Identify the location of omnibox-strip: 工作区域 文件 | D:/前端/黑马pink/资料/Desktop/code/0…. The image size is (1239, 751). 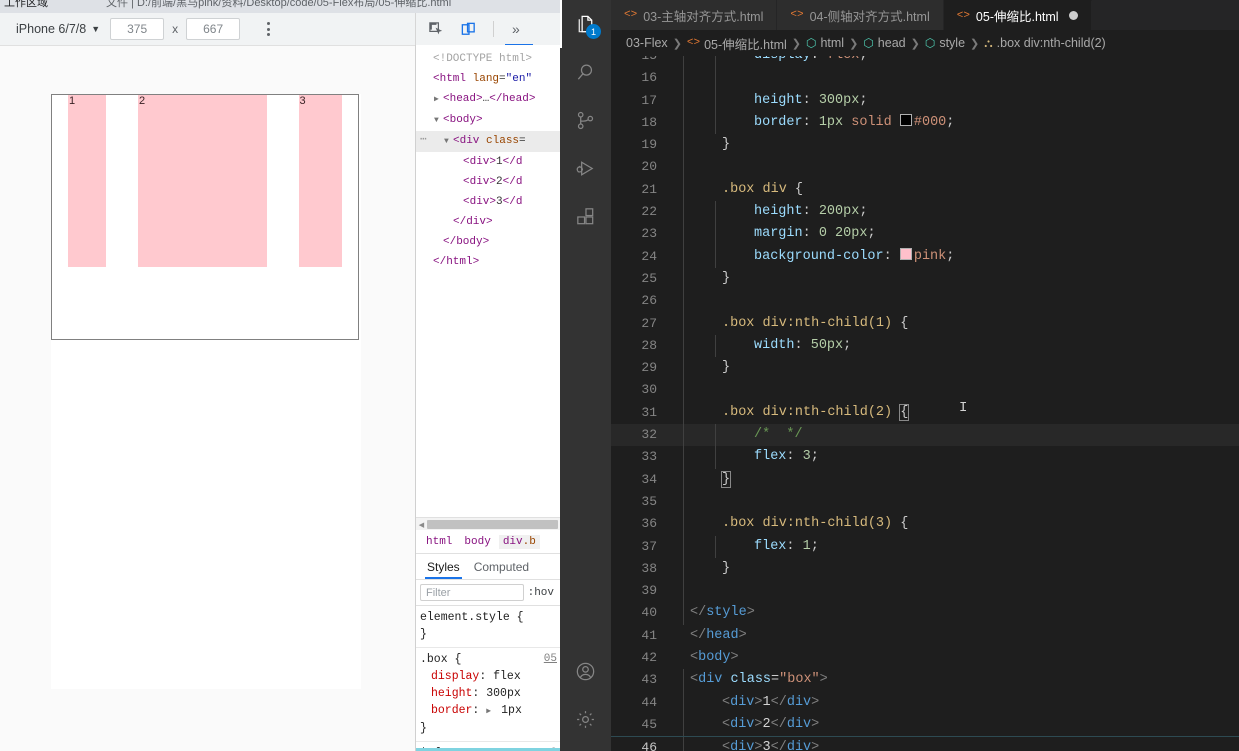
(280, 6).